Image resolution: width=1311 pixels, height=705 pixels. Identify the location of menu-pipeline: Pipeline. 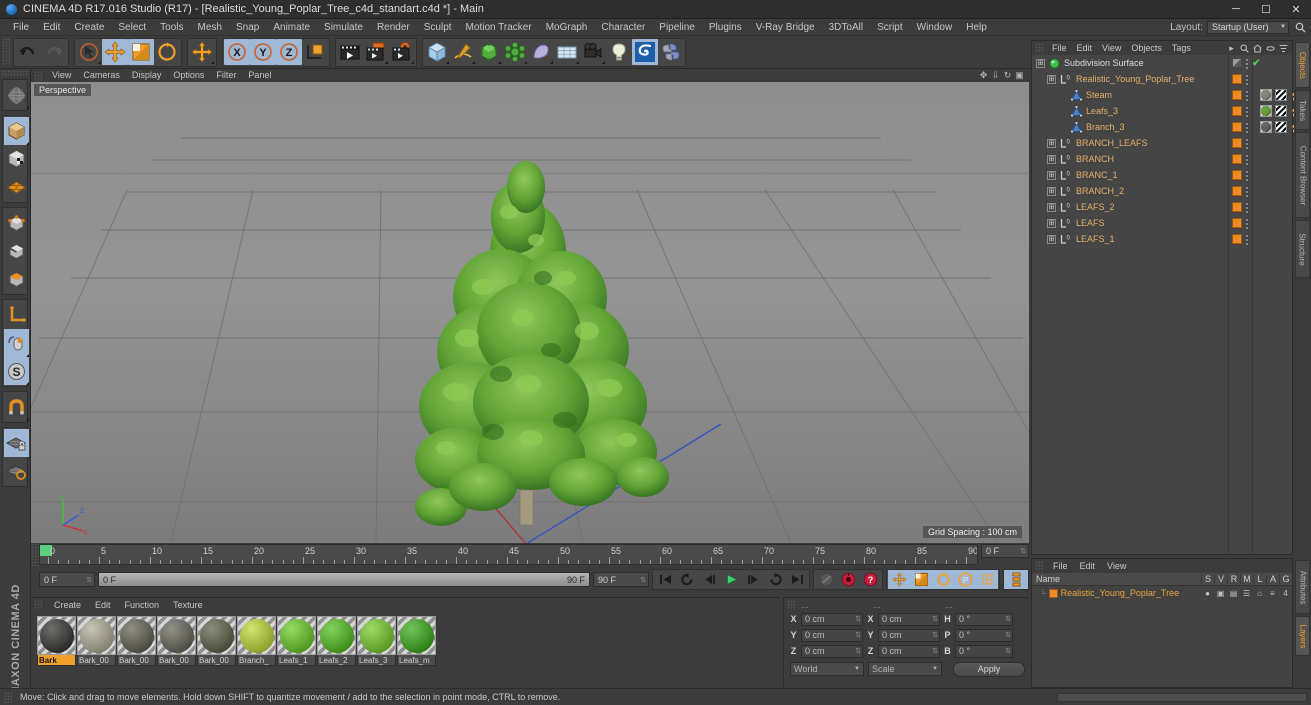
(677, 27).